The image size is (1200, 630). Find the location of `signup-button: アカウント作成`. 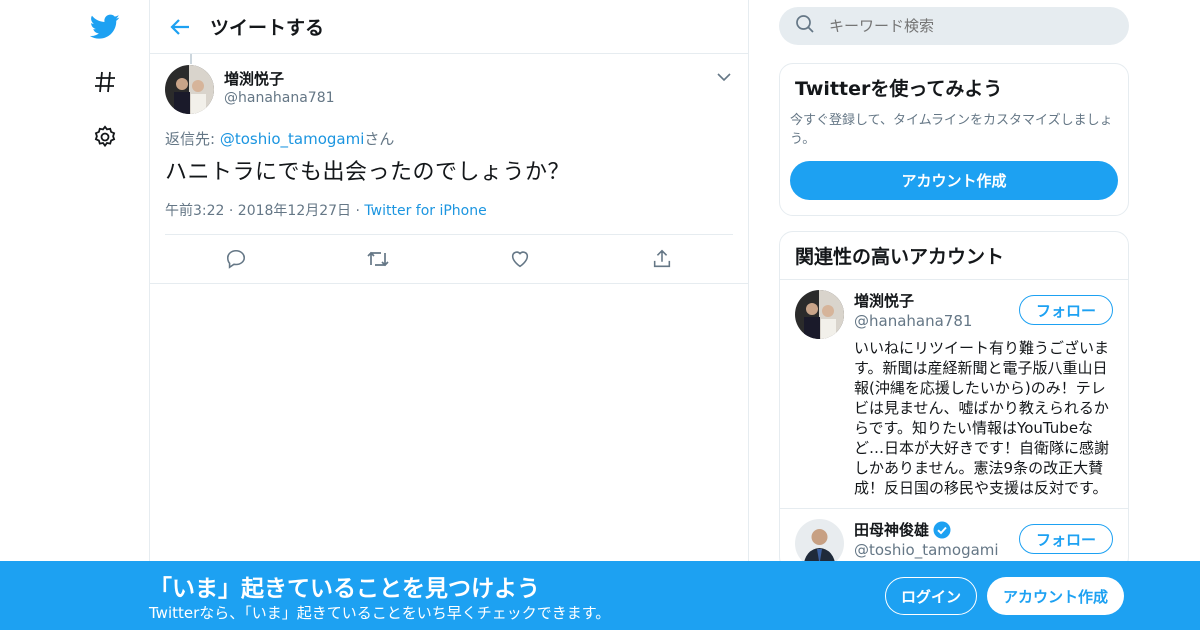

signup-button: アカウント作成 is located at coordinates (1055, 596).